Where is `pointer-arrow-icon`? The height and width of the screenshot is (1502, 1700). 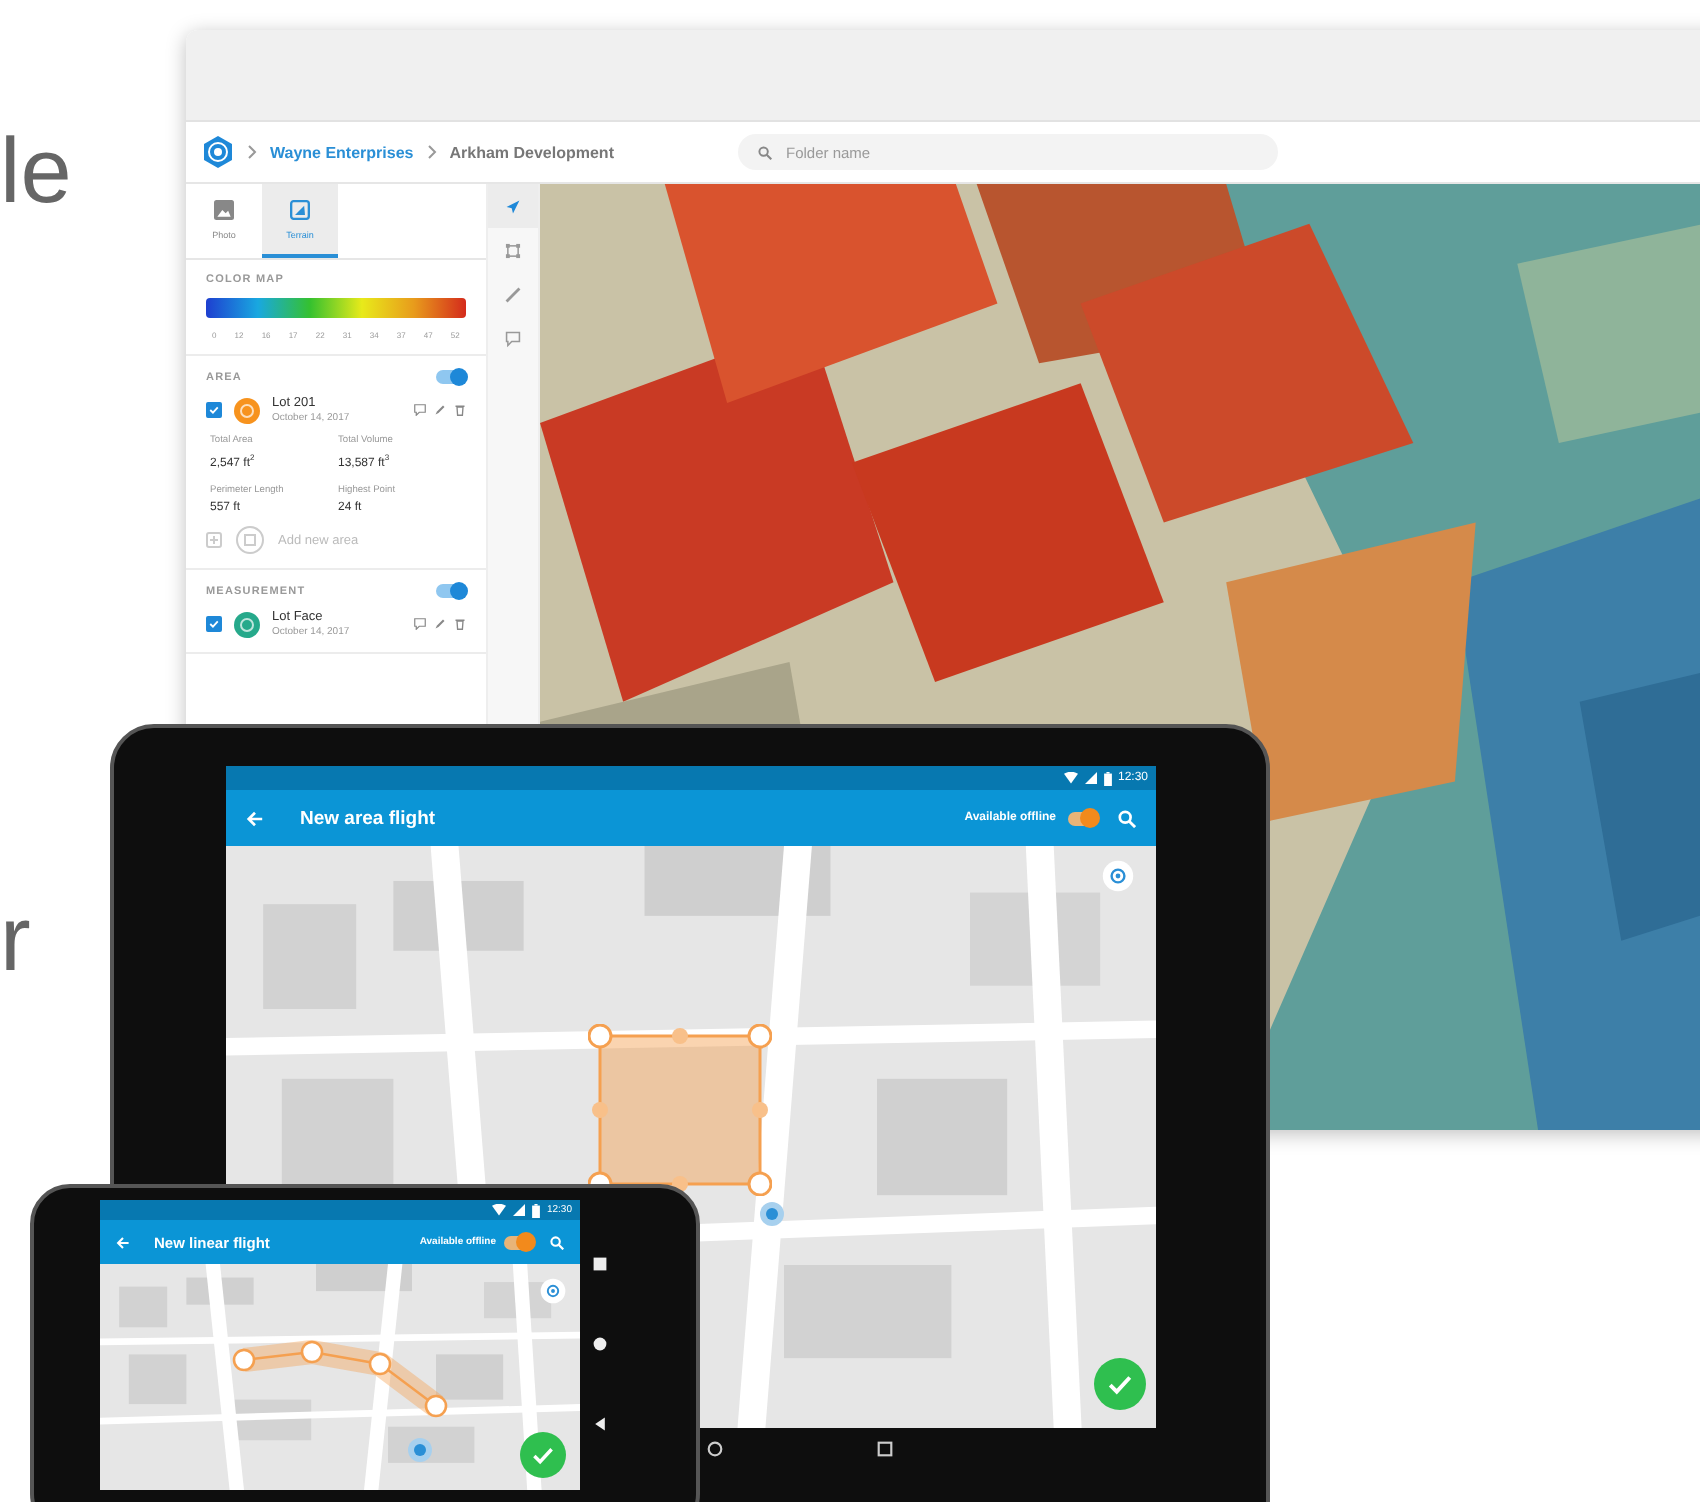 pointer-arrow-icon is located at coordinates (513, 206).